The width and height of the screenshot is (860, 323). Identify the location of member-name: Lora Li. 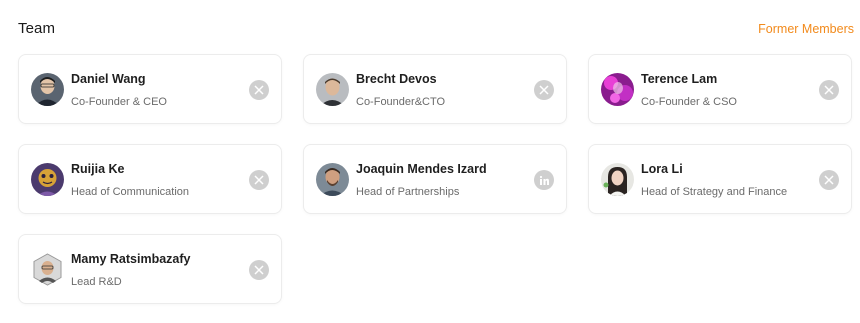
(662, 169).